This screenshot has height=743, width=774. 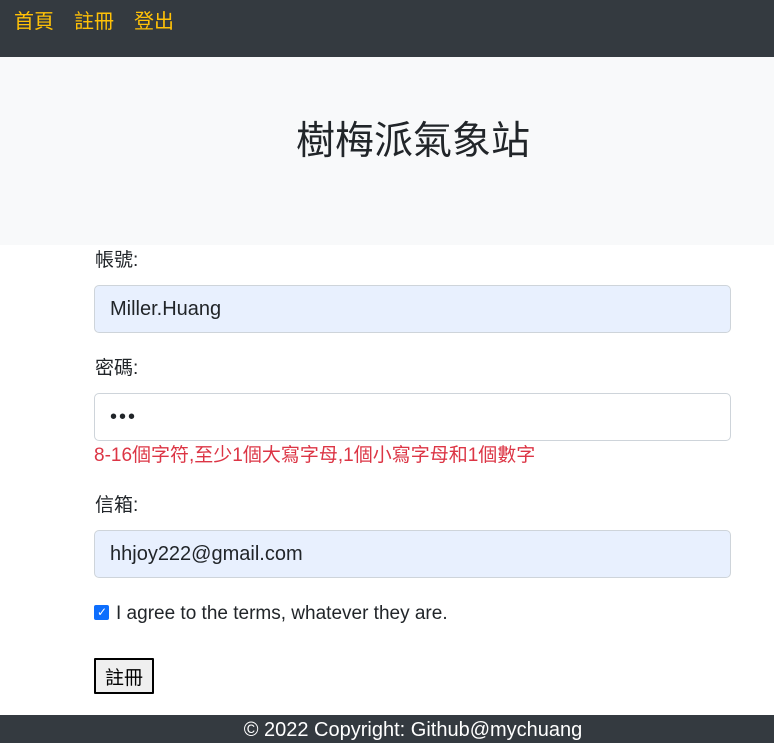 I want to click on username-field, so click(x=412, y=309).